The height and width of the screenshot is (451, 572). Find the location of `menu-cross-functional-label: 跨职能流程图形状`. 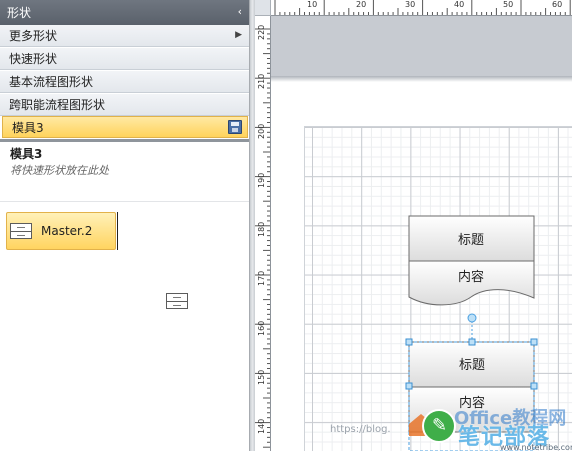

menu-cross-functional-label: 跨职能流程图形状 is located at coordinates (57, 105).